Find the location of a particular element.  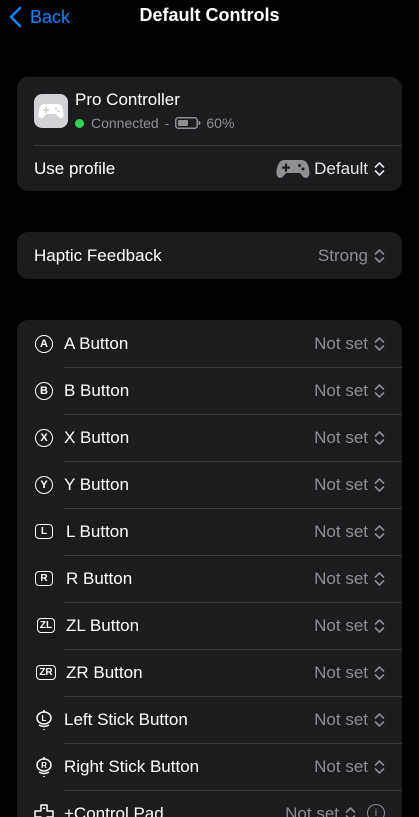

haptic-feedback-value: Strong is located at coordinates (342, 255).